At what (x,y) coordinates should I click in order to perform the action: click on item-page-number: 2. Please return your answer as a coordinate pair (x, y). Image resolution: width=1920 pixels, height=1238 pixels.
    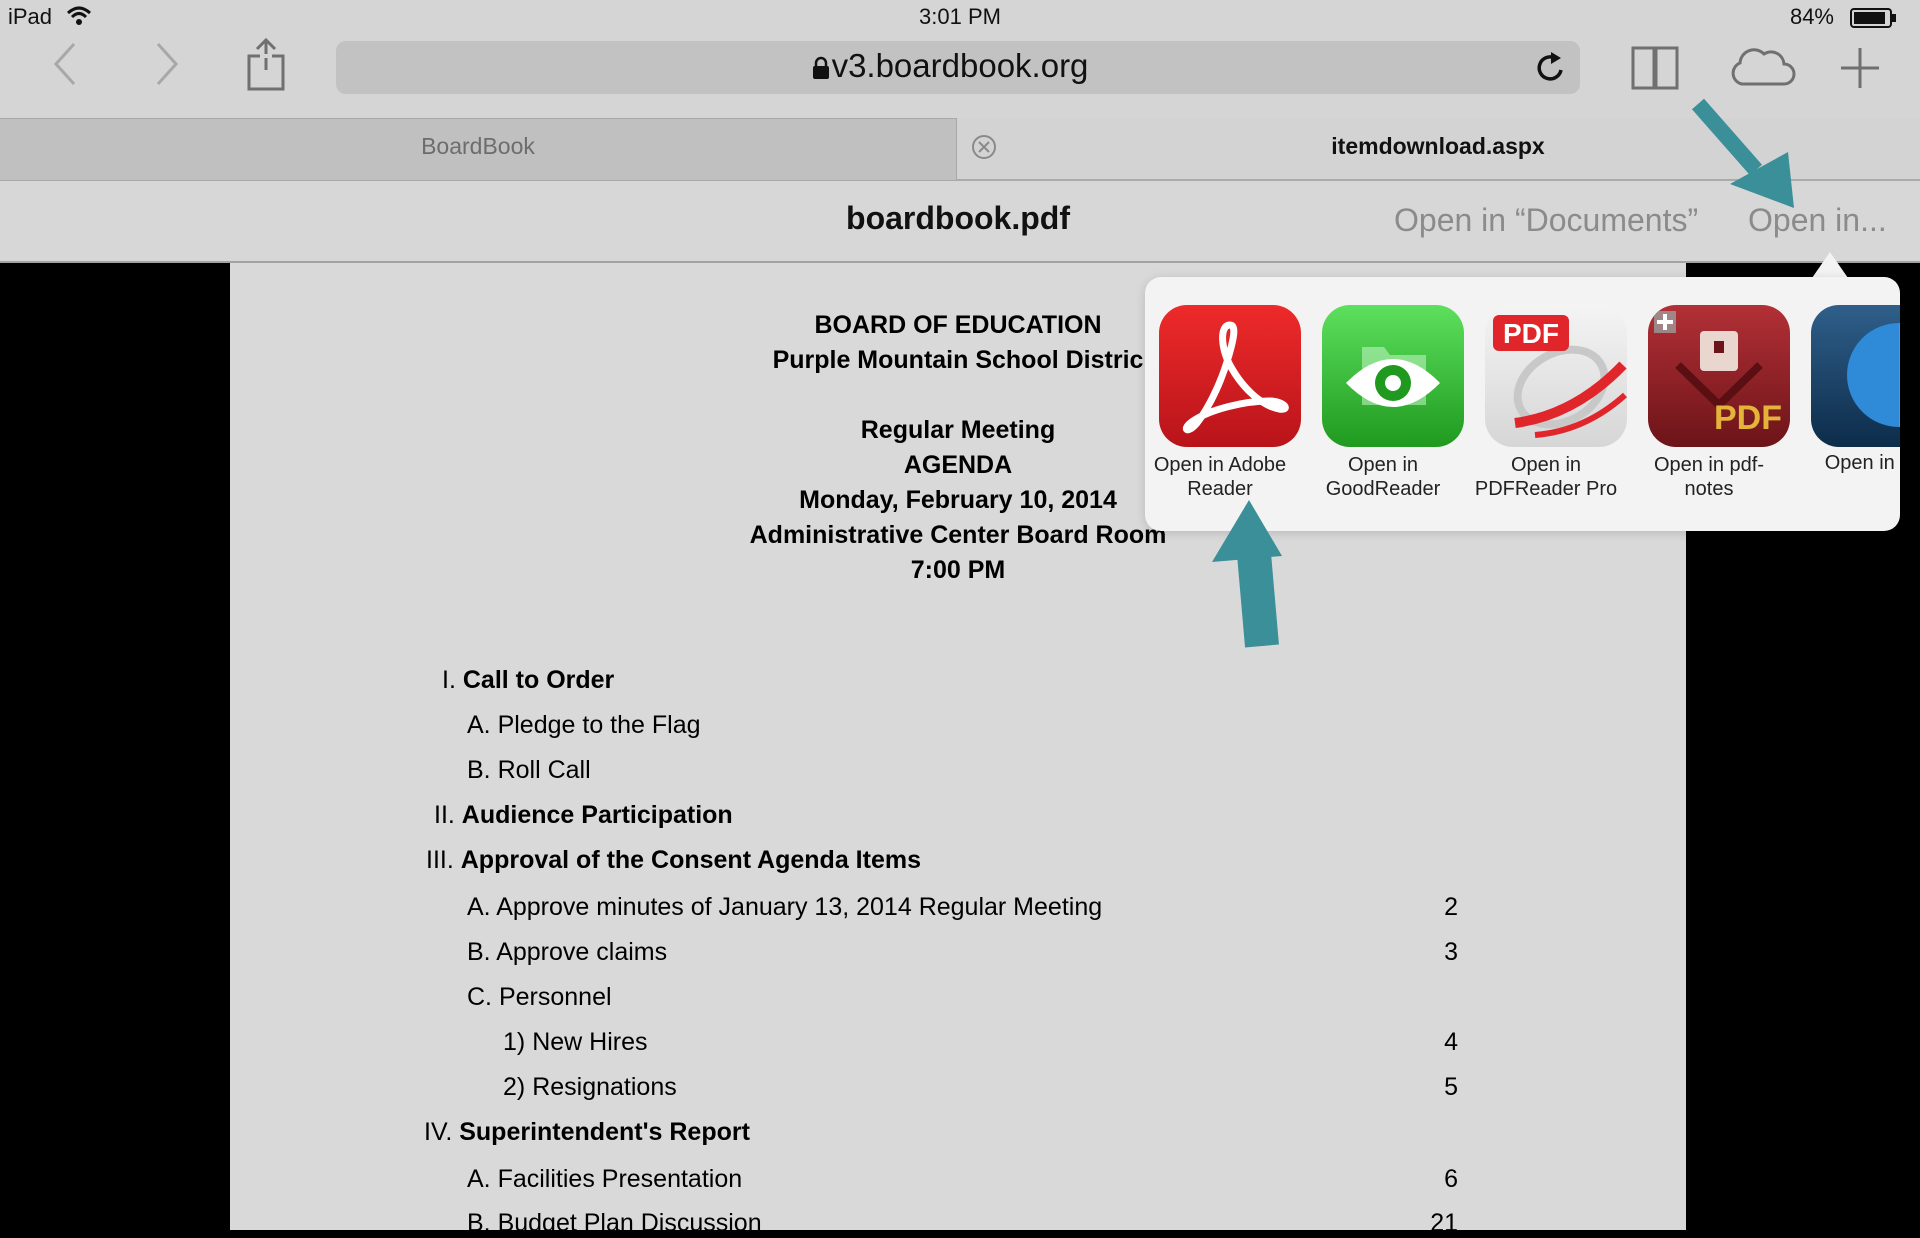
    Looking at the image, I should click on (1451, 907).